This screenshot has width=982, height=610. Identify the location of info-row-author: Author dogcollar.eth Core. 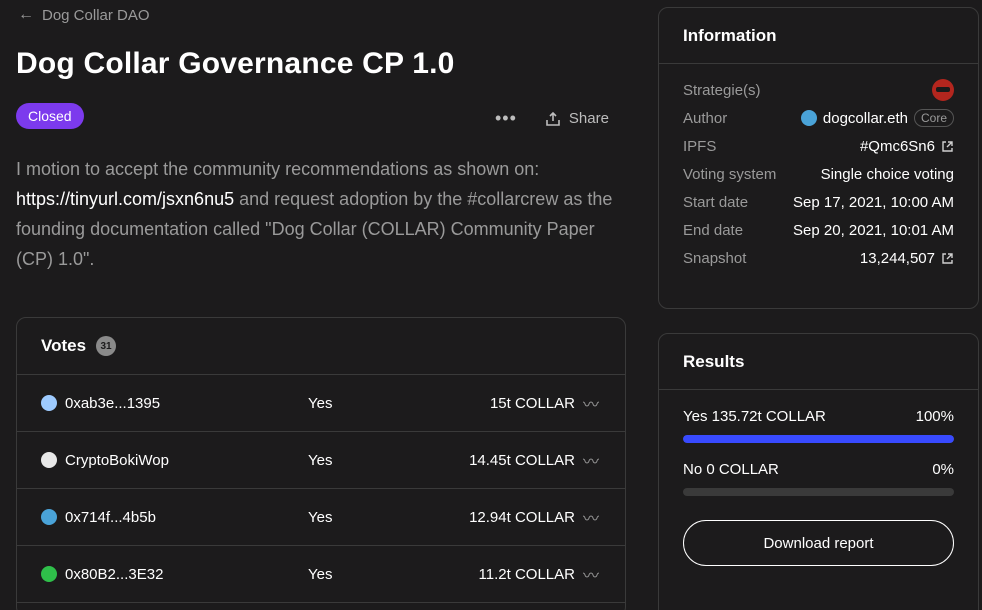
(818, 118).